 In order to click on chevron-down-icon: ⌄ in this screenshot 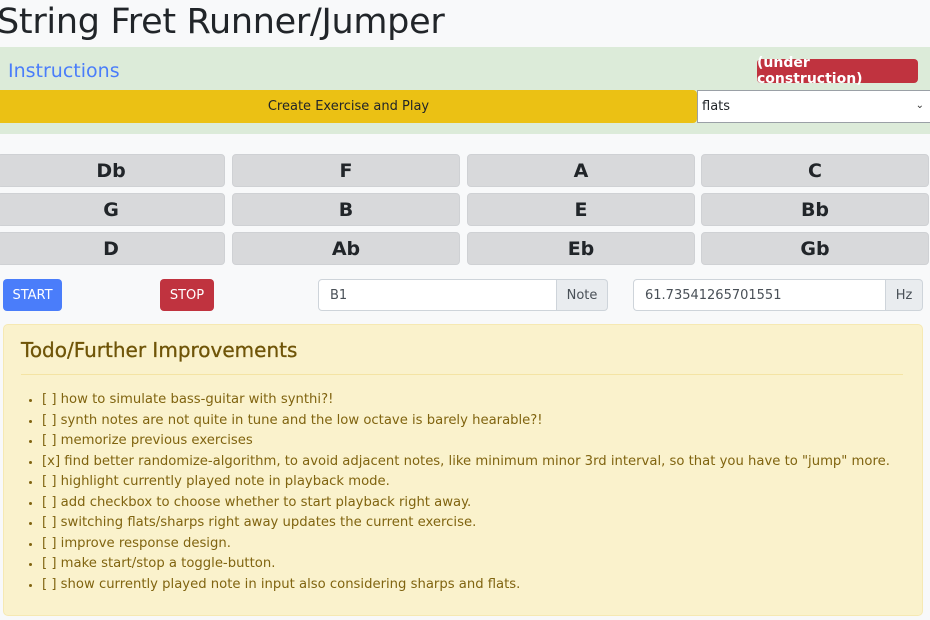, I will do `click(919, 105)`.